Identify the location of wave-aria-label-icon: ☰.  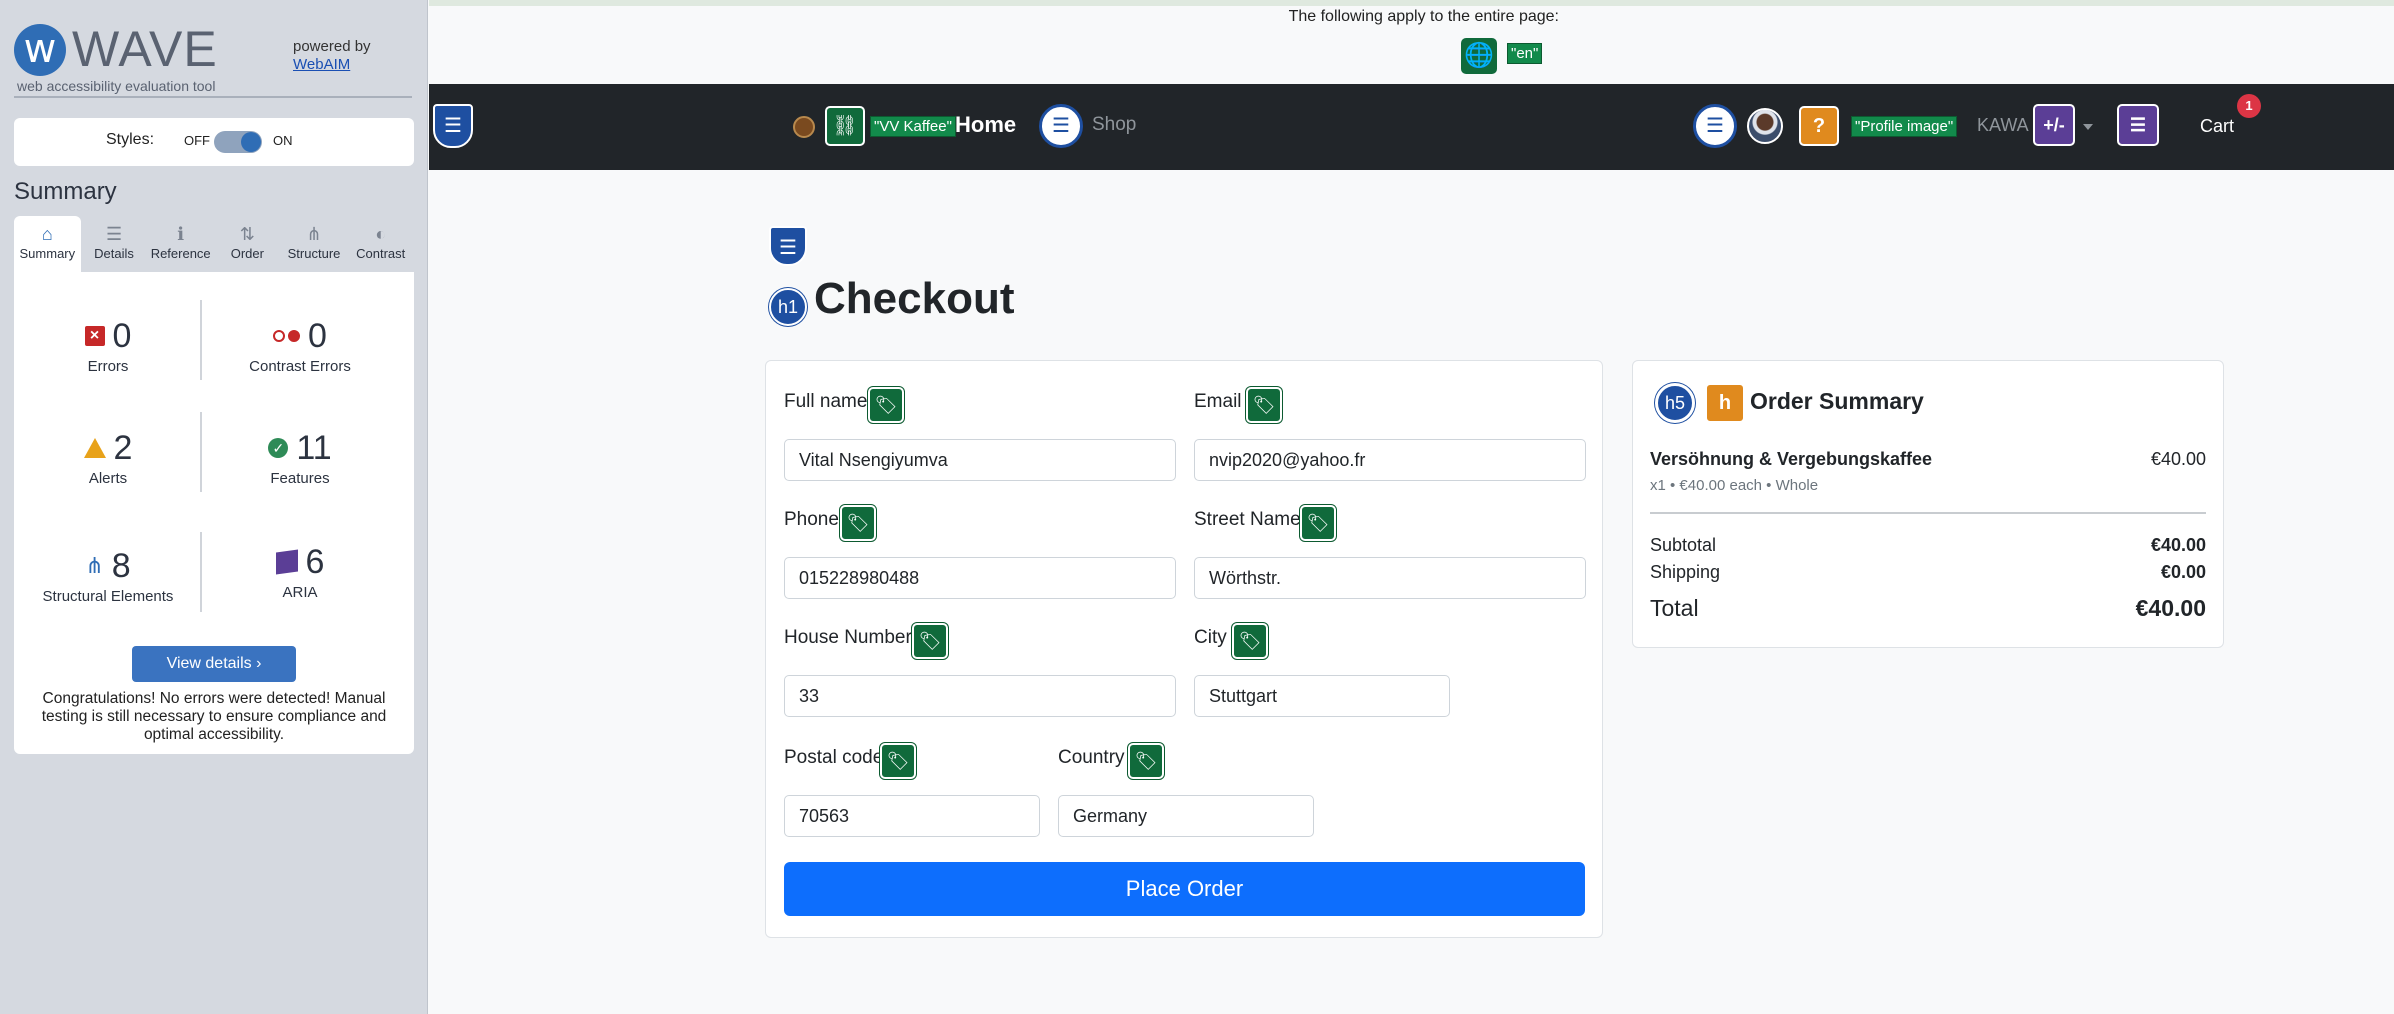
(2138, 125).